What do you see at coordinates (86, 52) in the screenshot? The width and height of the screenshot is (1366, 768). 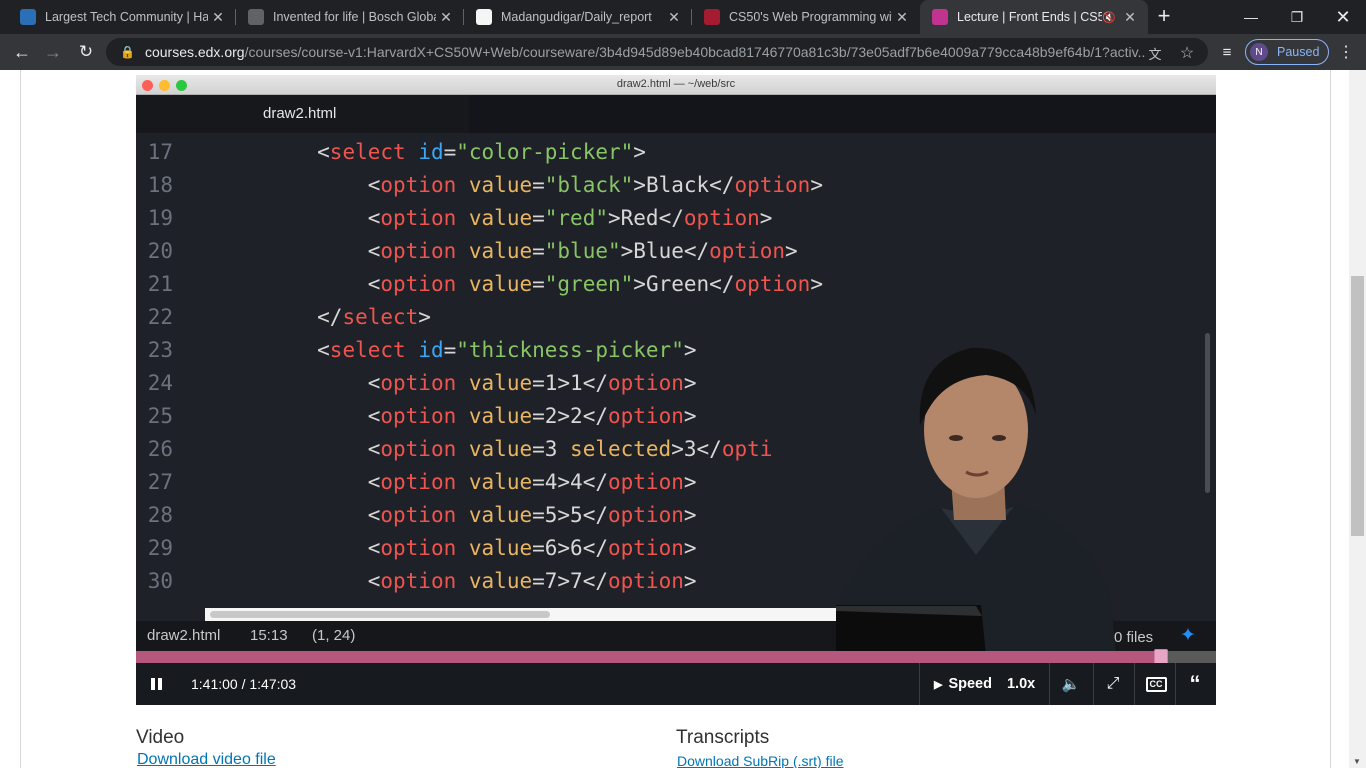 I see `reload-button: ↻` at bounding box center [86, 52].